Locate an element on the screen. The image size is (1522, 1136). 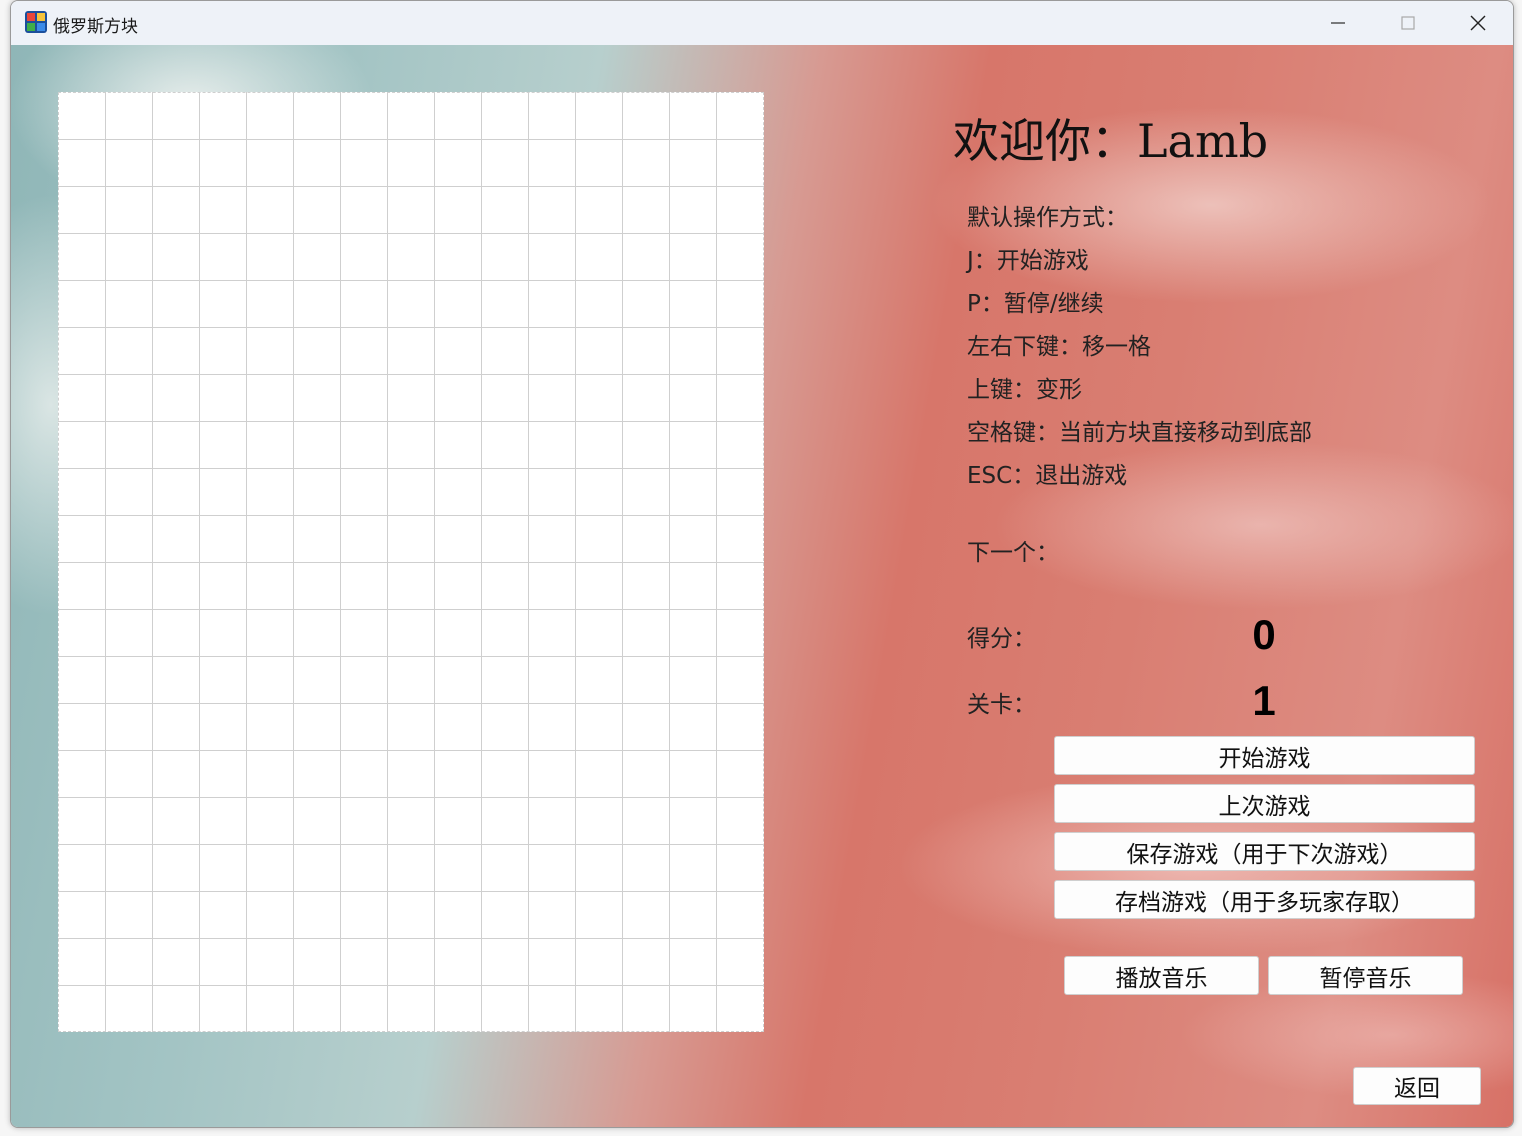
maximize-icon is located at coordinates (1408, 23).